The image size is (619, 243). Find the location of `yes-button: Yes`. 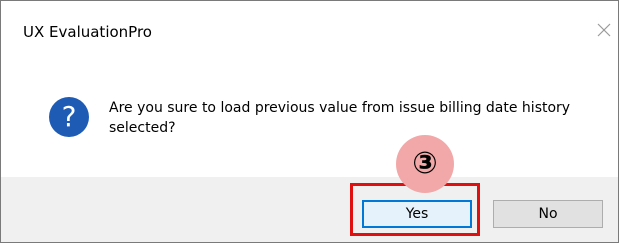

yes-button: Yes is located at coordinates (417, 214).